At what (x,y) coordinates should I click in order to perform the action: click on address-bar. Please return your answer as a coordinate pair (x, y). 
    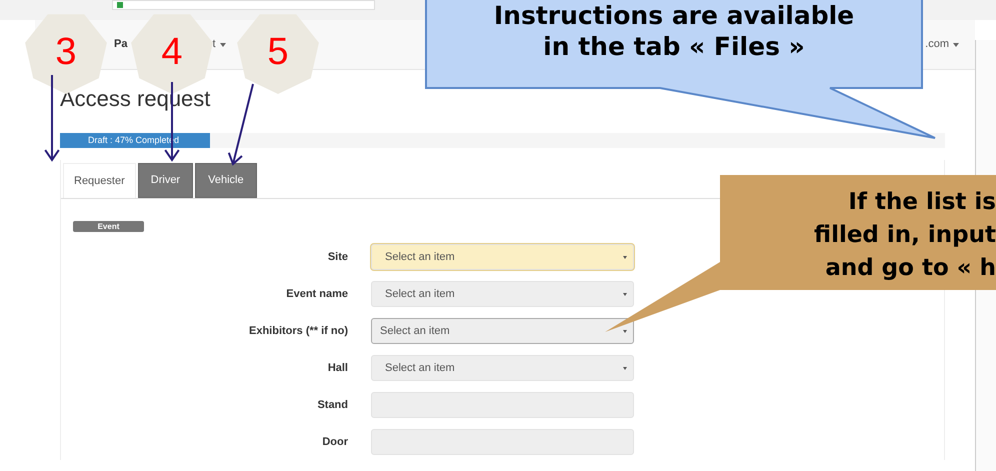
    Looking at the image, I should click on (243, 5).